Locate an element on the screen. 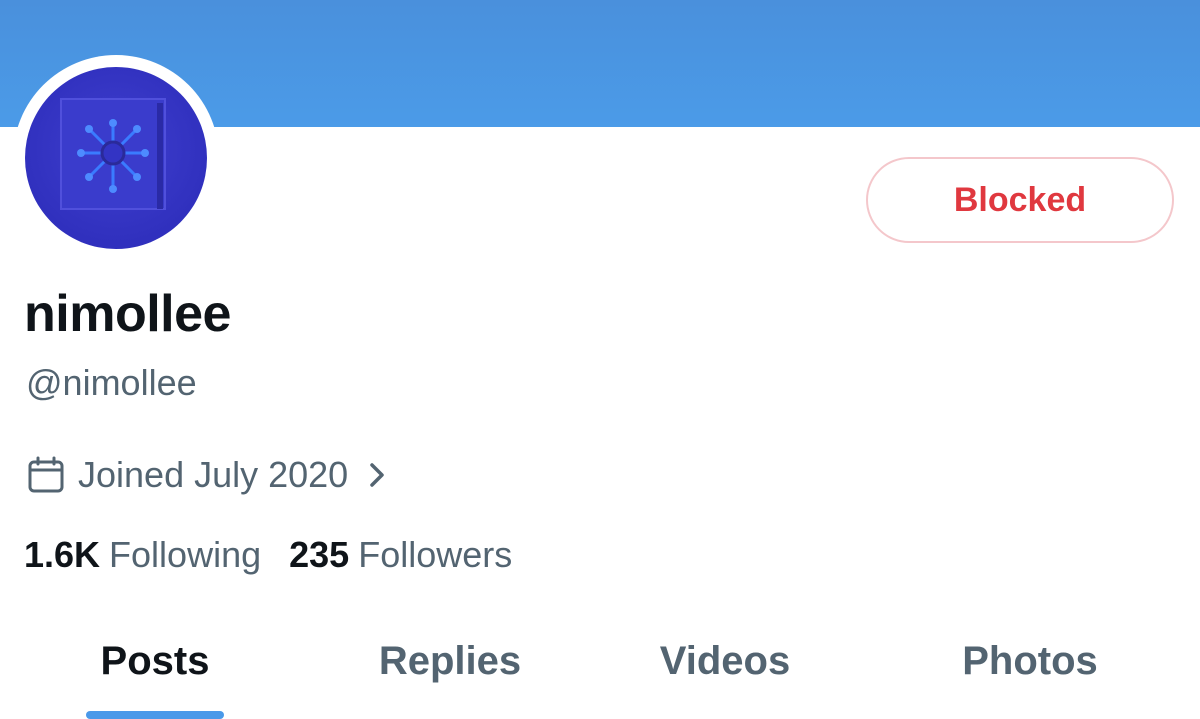 Image resolution: width=1200 pixels, height=719 pixels. followers-count: 235 is located at coordinates (319, 554).